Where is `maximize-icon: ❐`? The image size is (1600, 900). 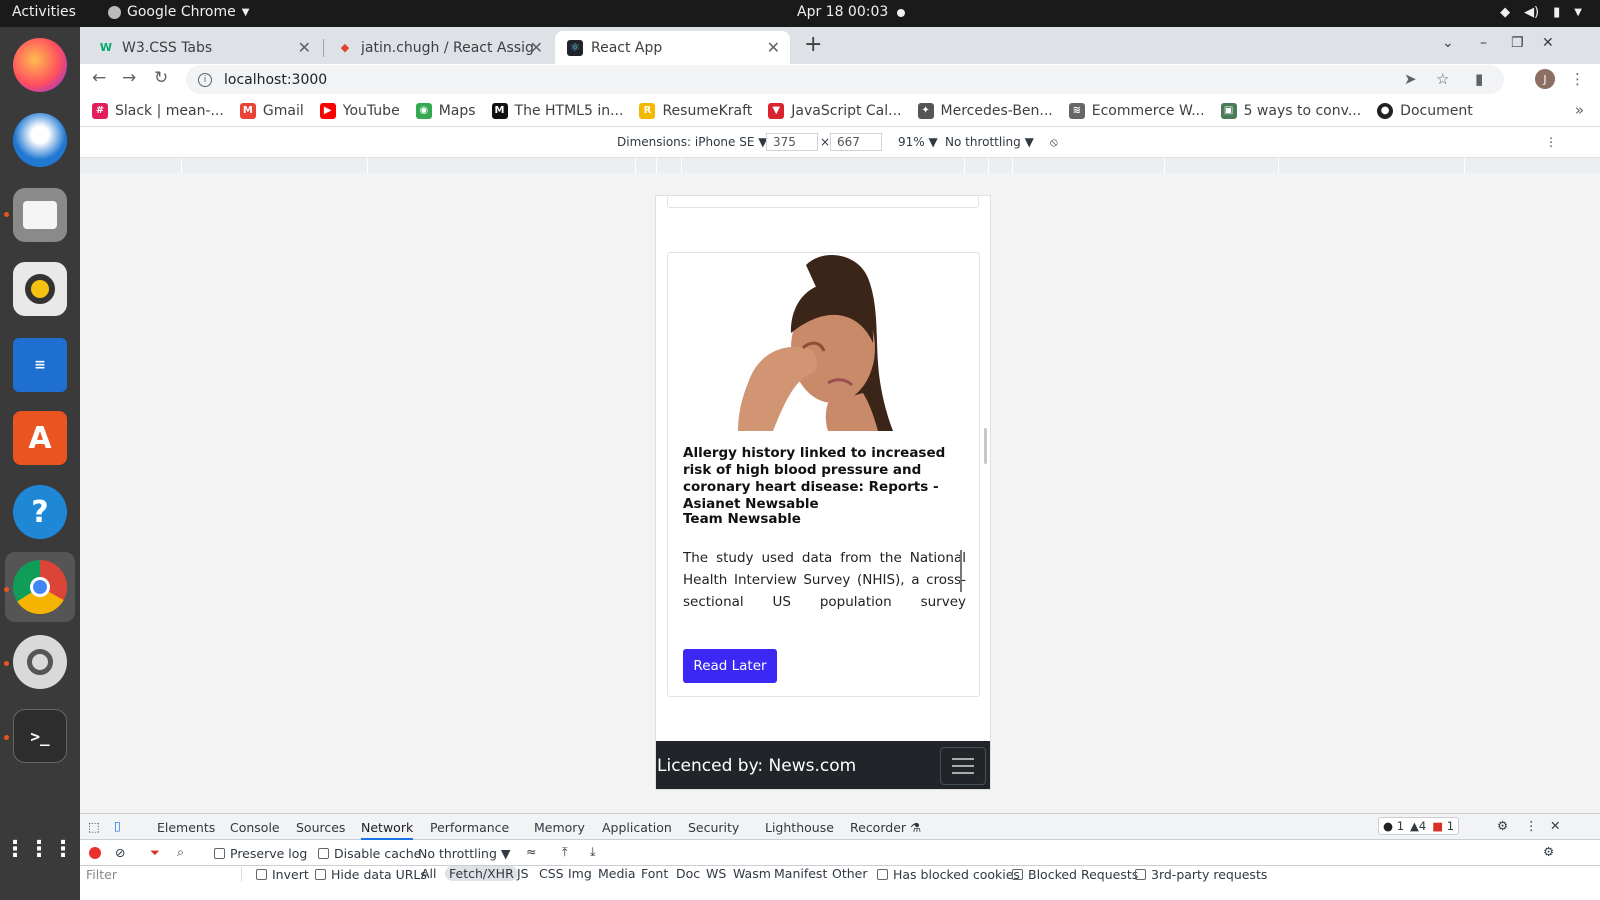 maximize-icon: ❐ is located at coordinates (1517, 43).